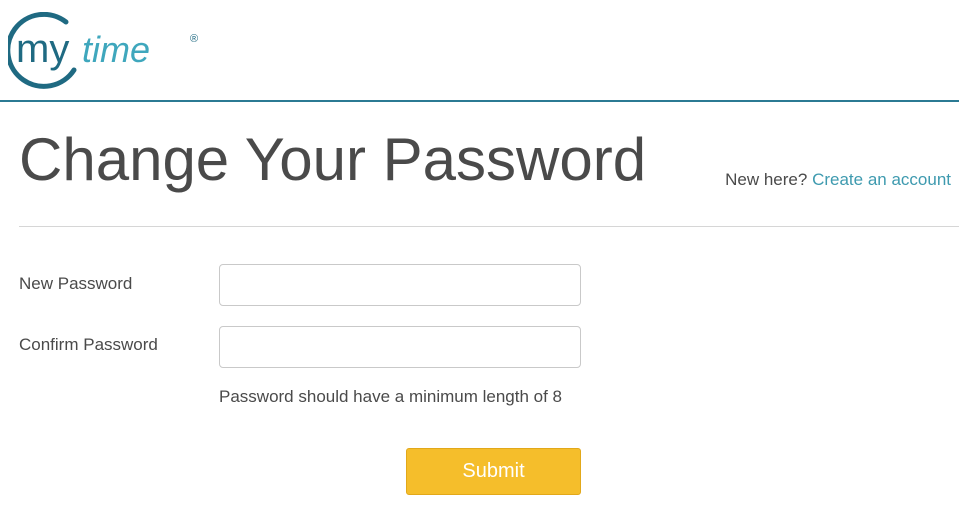 The image size is (959, 509). Describe the element at coordinates (766, 179) in the screenshot. I see `signup-prompt-text: New here?` at that location.